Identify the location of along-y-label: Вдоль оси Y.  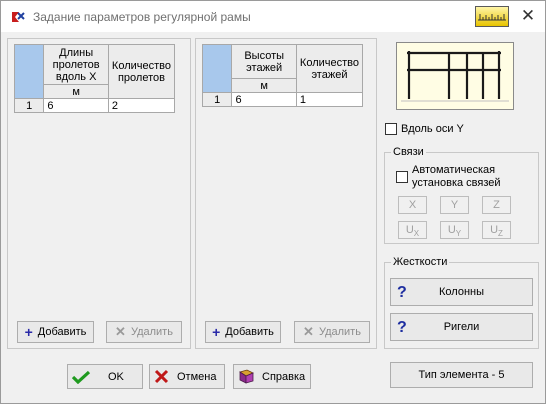
(432, 129).